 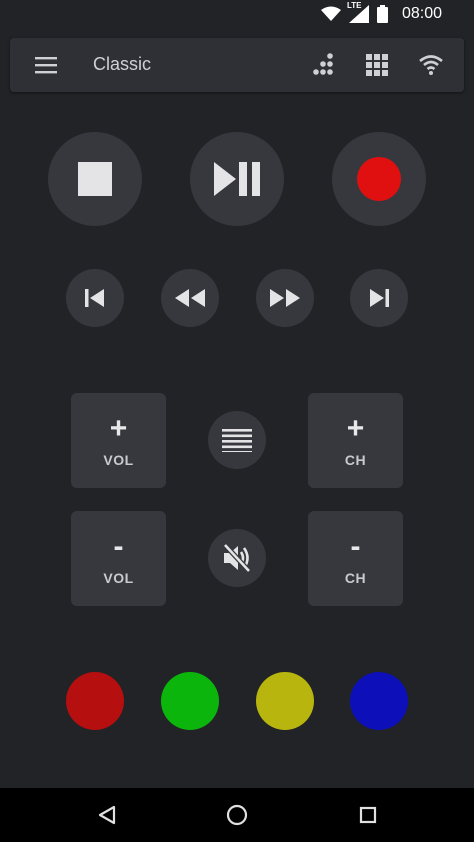 I want to click on volume-down-button: - VOL, so click(x=118, y=558).